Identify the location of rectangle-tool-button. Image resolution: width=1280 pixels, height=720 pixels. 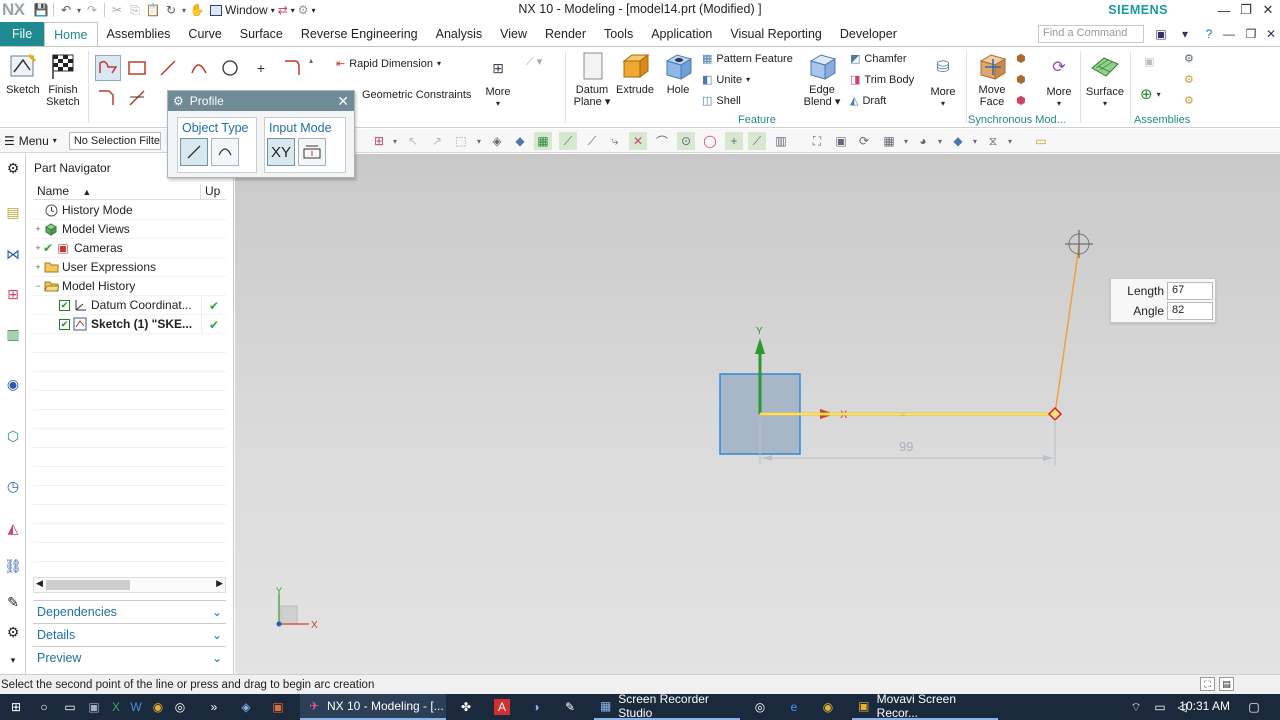
(137, 68).